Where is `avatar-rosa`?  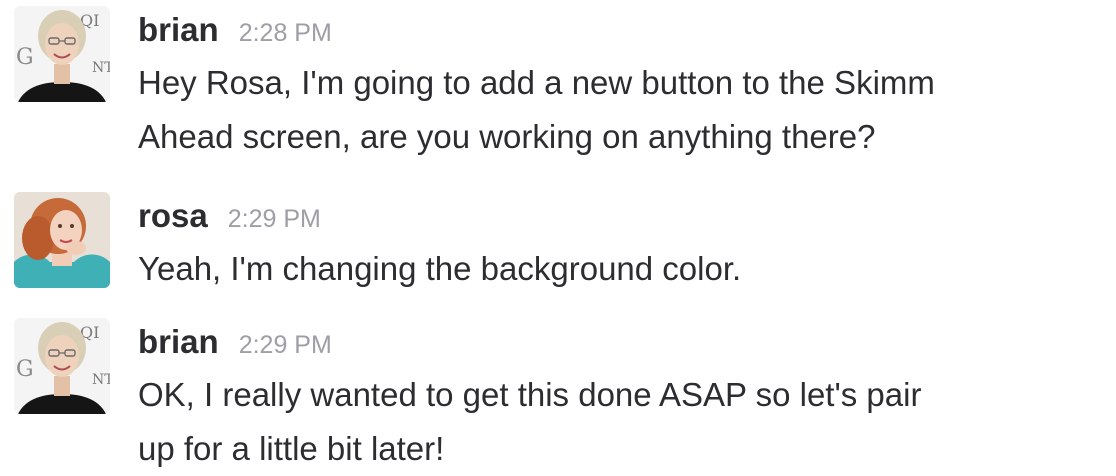 avatar-rosa is located at coordinates (62, 240).